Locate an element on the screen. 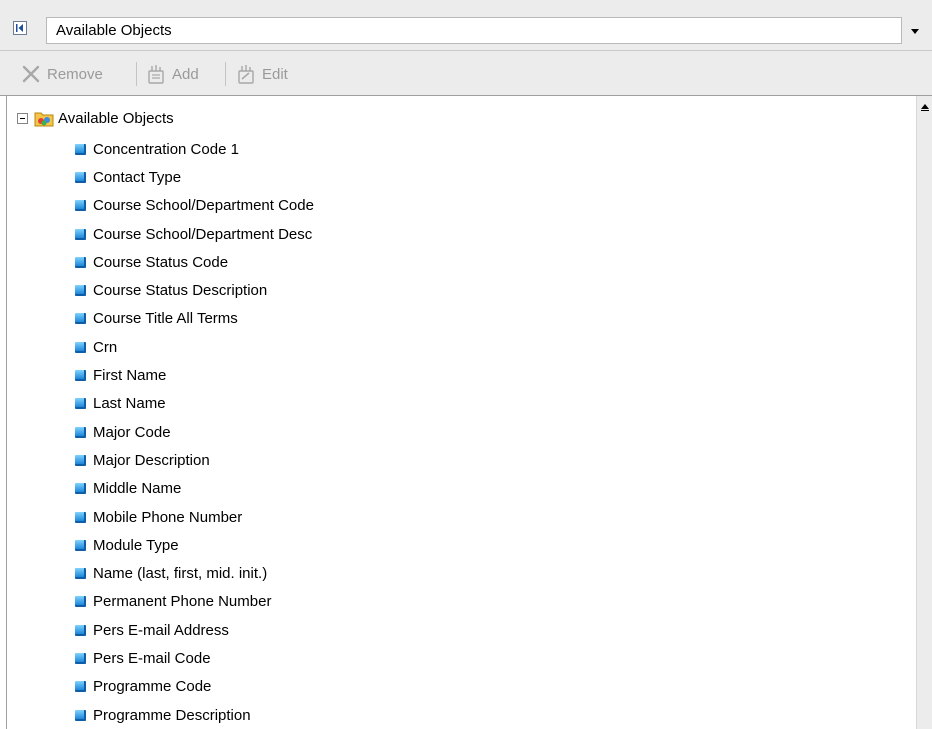 The height and width of the screenshot is (729, 932). remove-x-icon is located at coordinates (31, 74).